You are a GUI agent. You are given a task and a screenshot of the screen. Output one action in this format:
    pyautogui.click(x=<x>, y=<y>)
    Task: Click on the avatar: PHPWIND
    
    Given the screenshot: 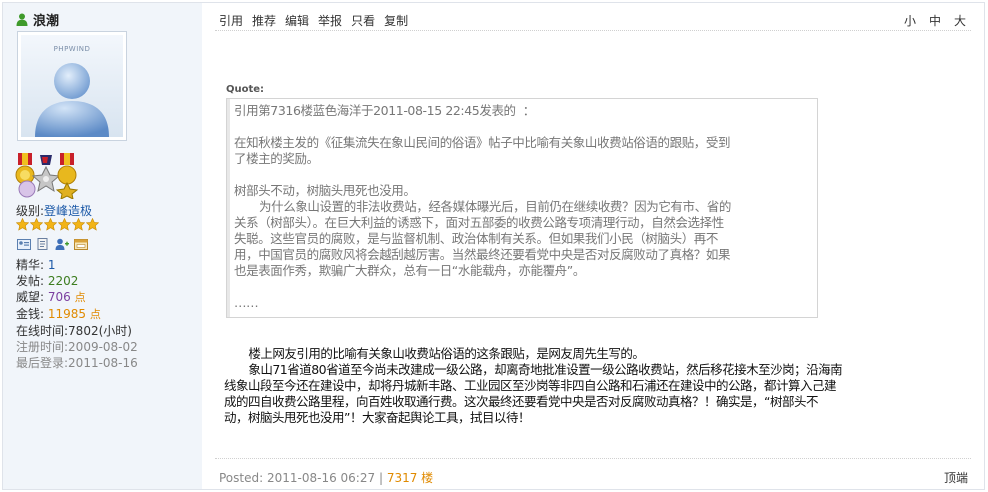 What is the action you would take?
    pyautogui.click(x=72, y=86)
    